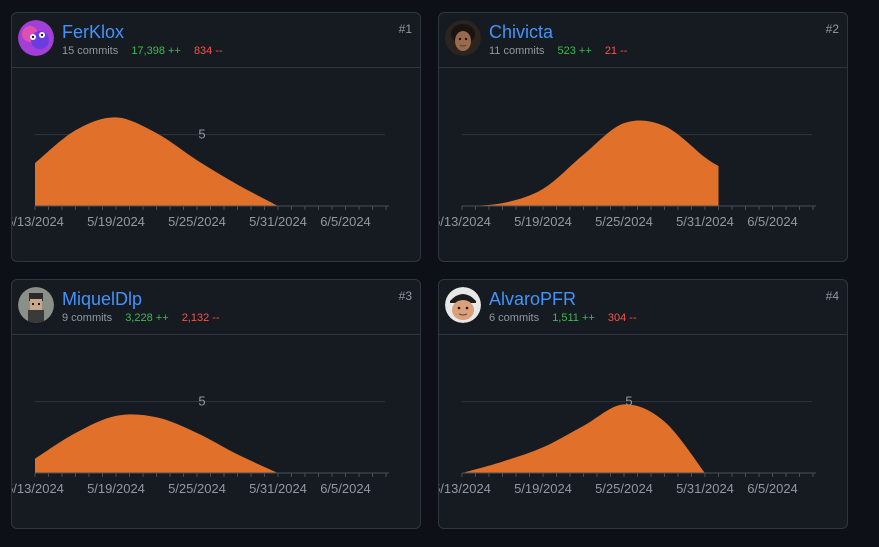  Describe the element at coordinates (643, 307) in the screenshot. I see `card-header: AlvaroPFR 6 commits 1,511 ++ 304 -- #4` at that location.